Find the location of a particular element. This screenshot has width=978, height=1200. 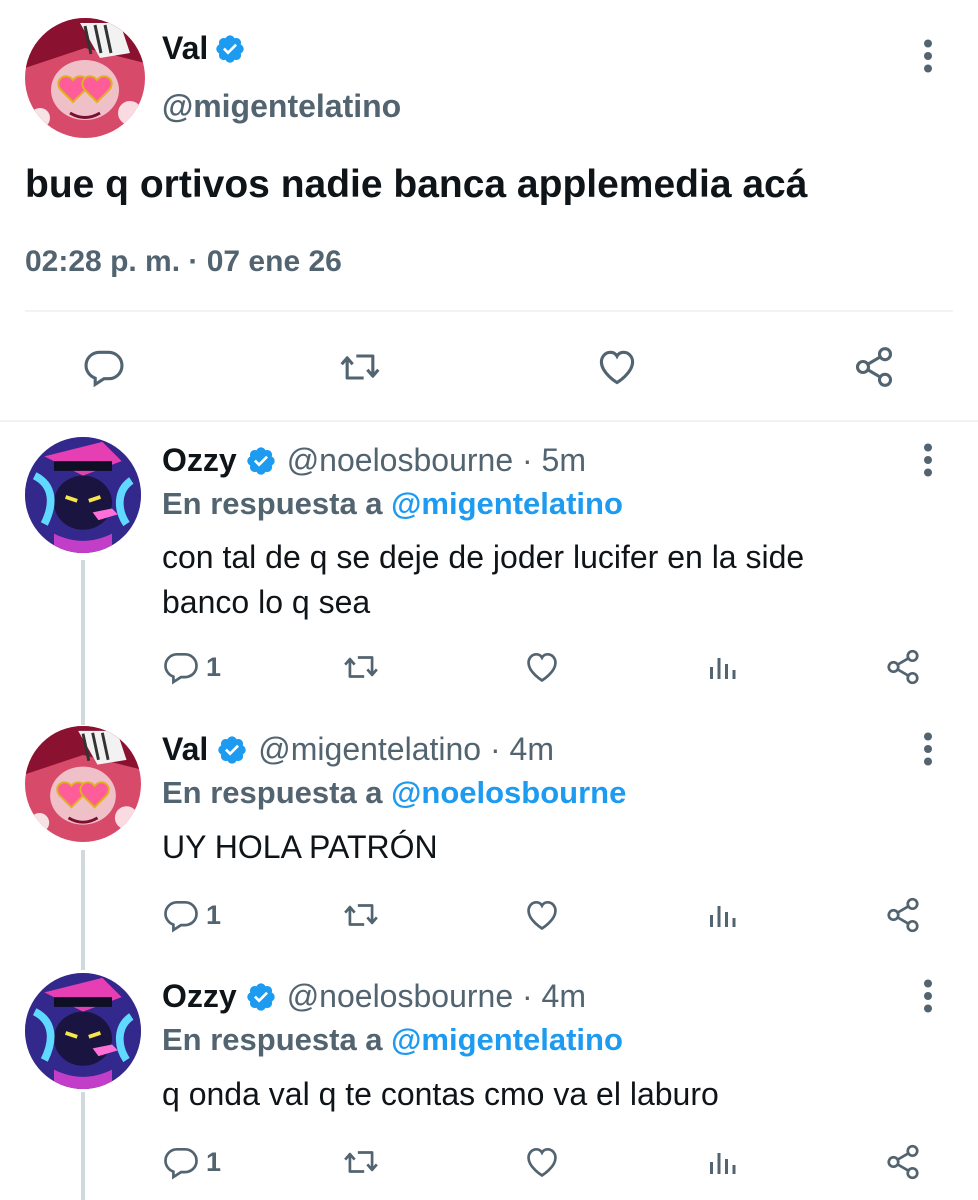

author-name: Val is located at coordinates (185, 48).